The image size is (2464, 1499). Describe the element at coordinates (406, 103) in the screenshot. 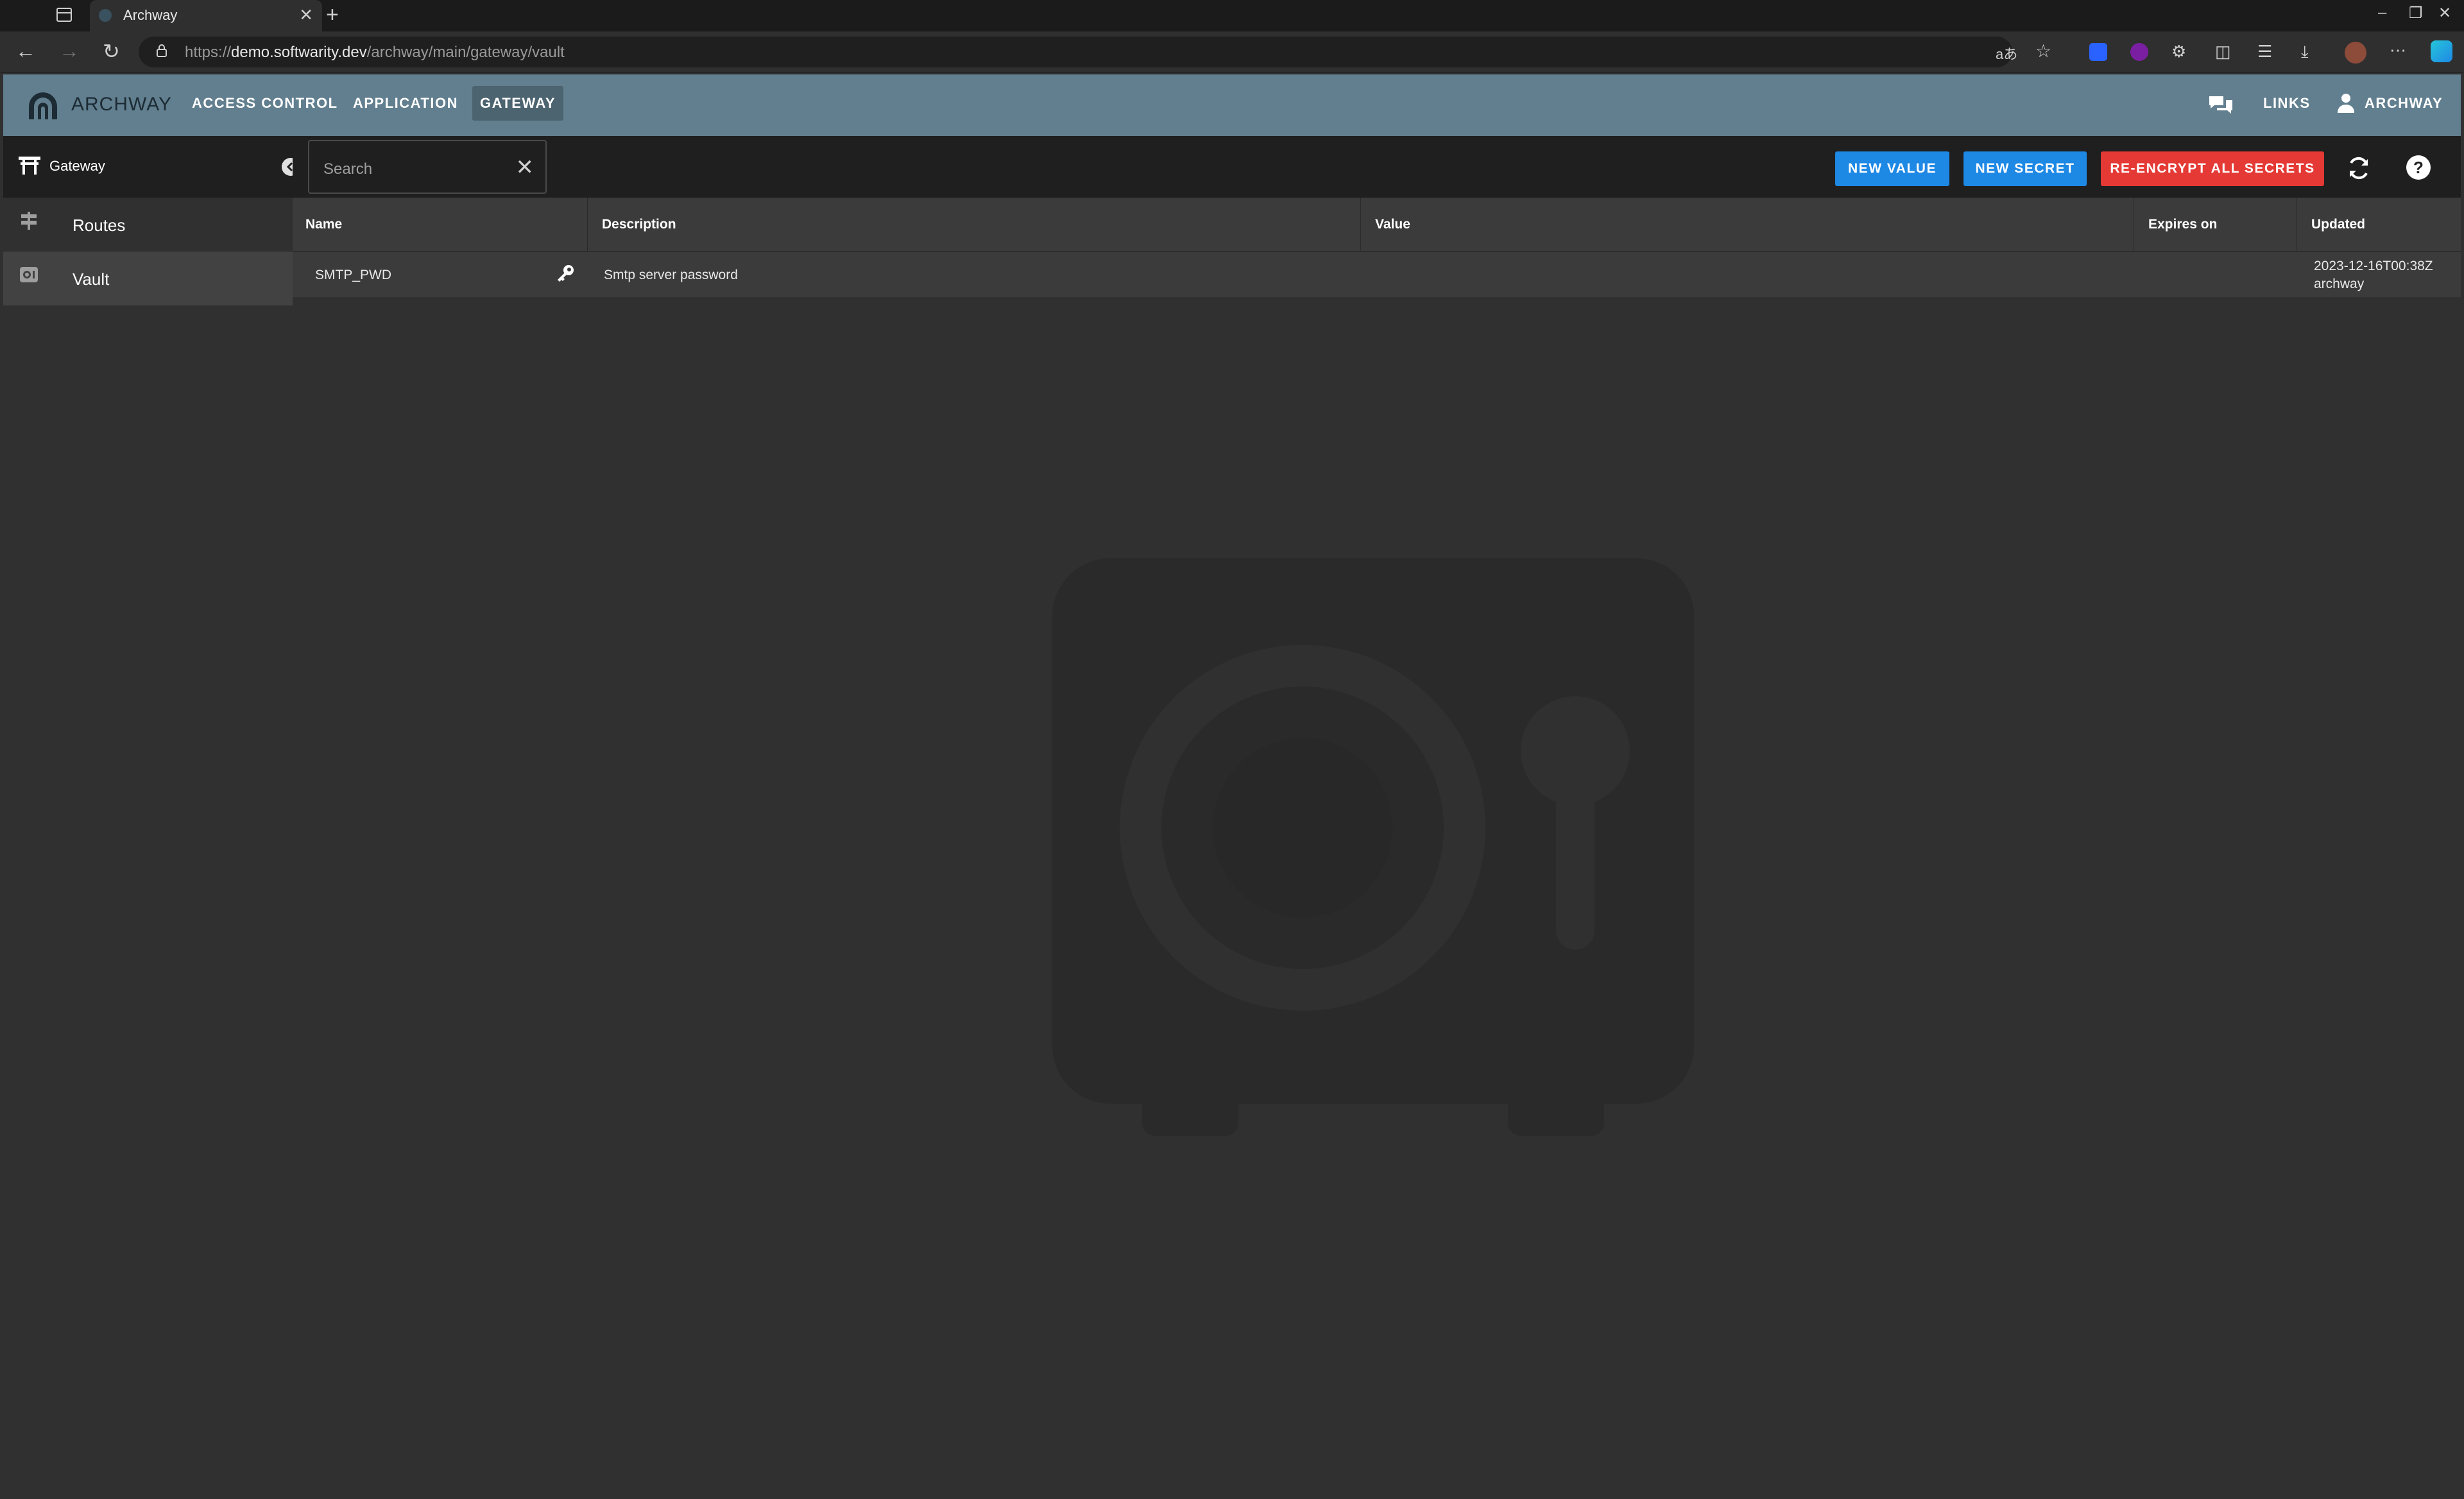

I see `nav-application: APPLICATION` at that location.